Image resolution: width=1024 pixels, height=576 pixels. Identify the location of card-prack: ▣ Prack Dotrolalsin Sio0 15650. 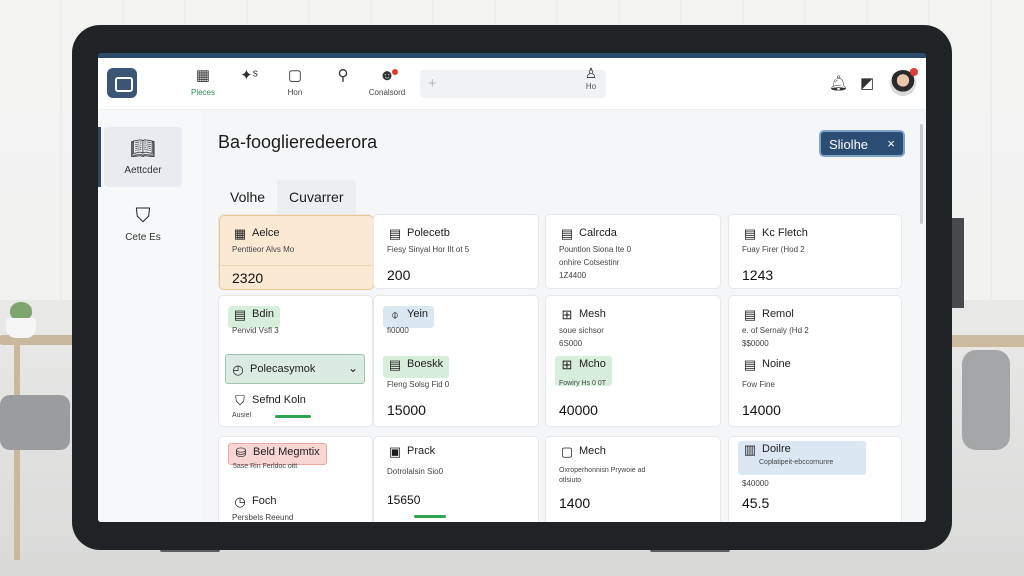
(456, 479).